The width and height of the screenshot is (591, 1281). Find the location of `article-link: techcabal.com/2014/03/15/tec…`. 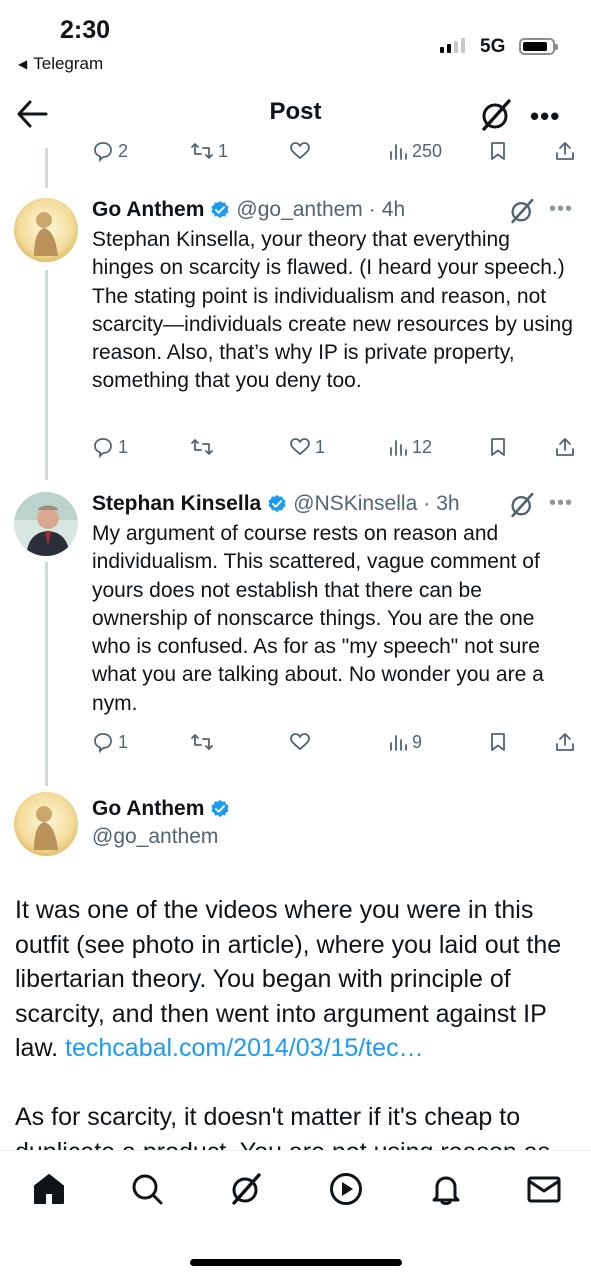

article-link: techcabal.com/2014/03/15/tec… is located at coordinates (244, 1048).